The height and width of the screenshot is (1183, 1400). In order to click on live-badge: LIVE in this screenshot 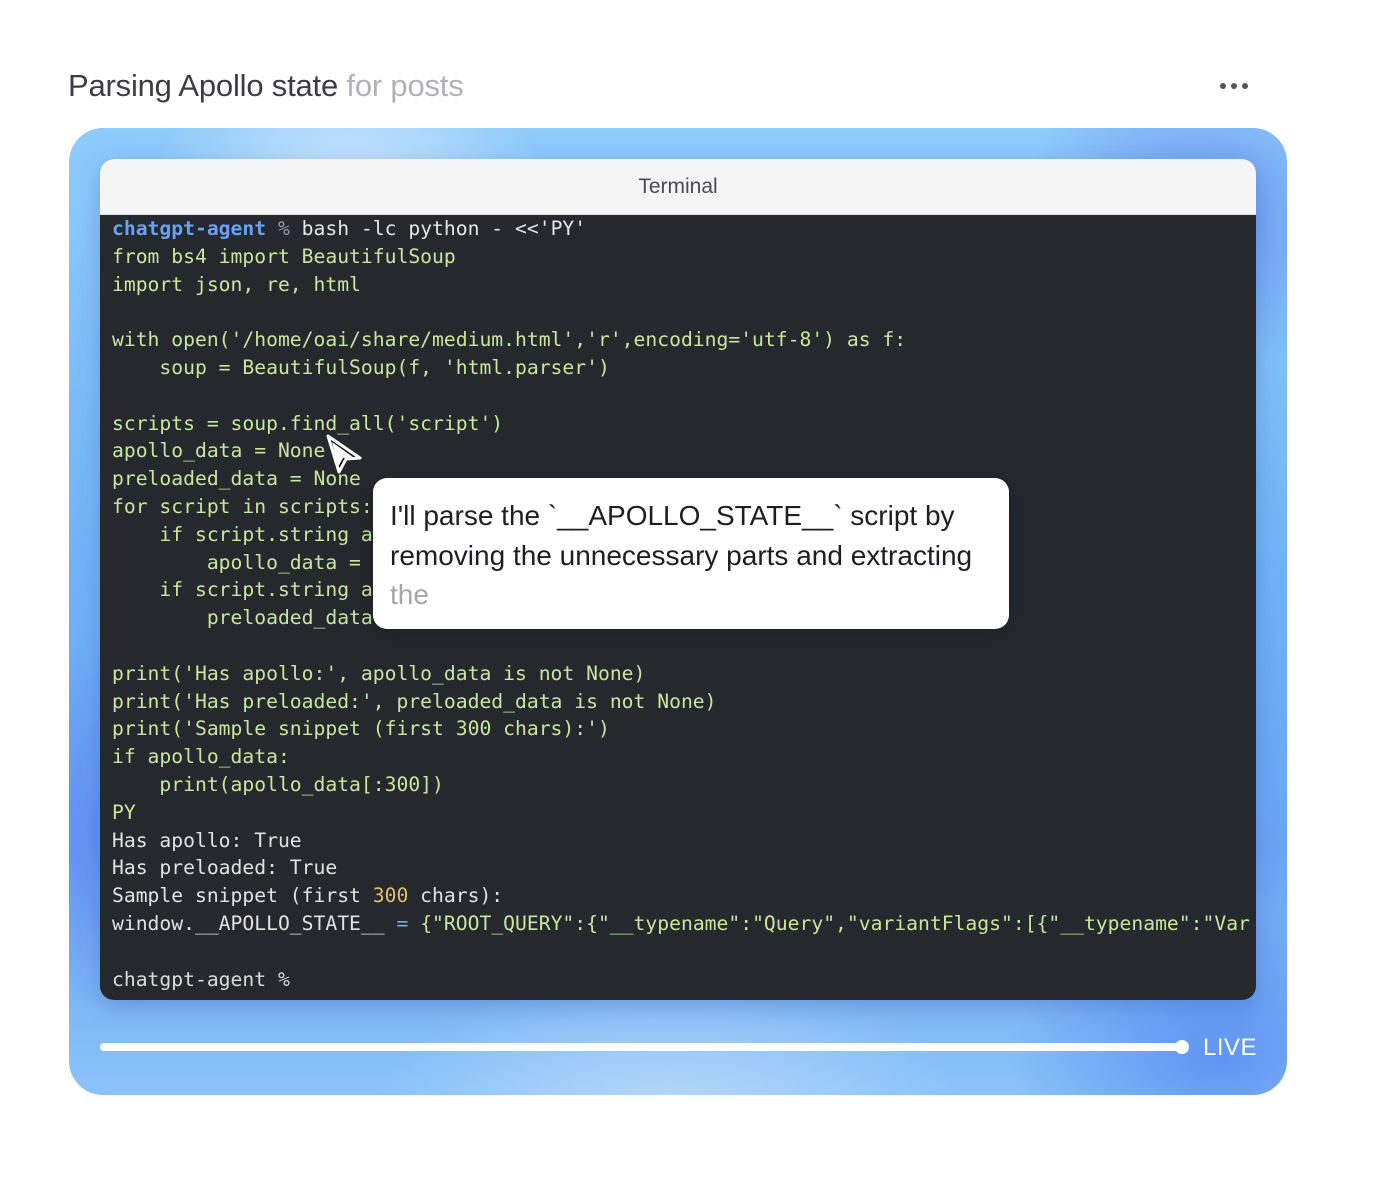, I will do `click(1230, 1047)`.